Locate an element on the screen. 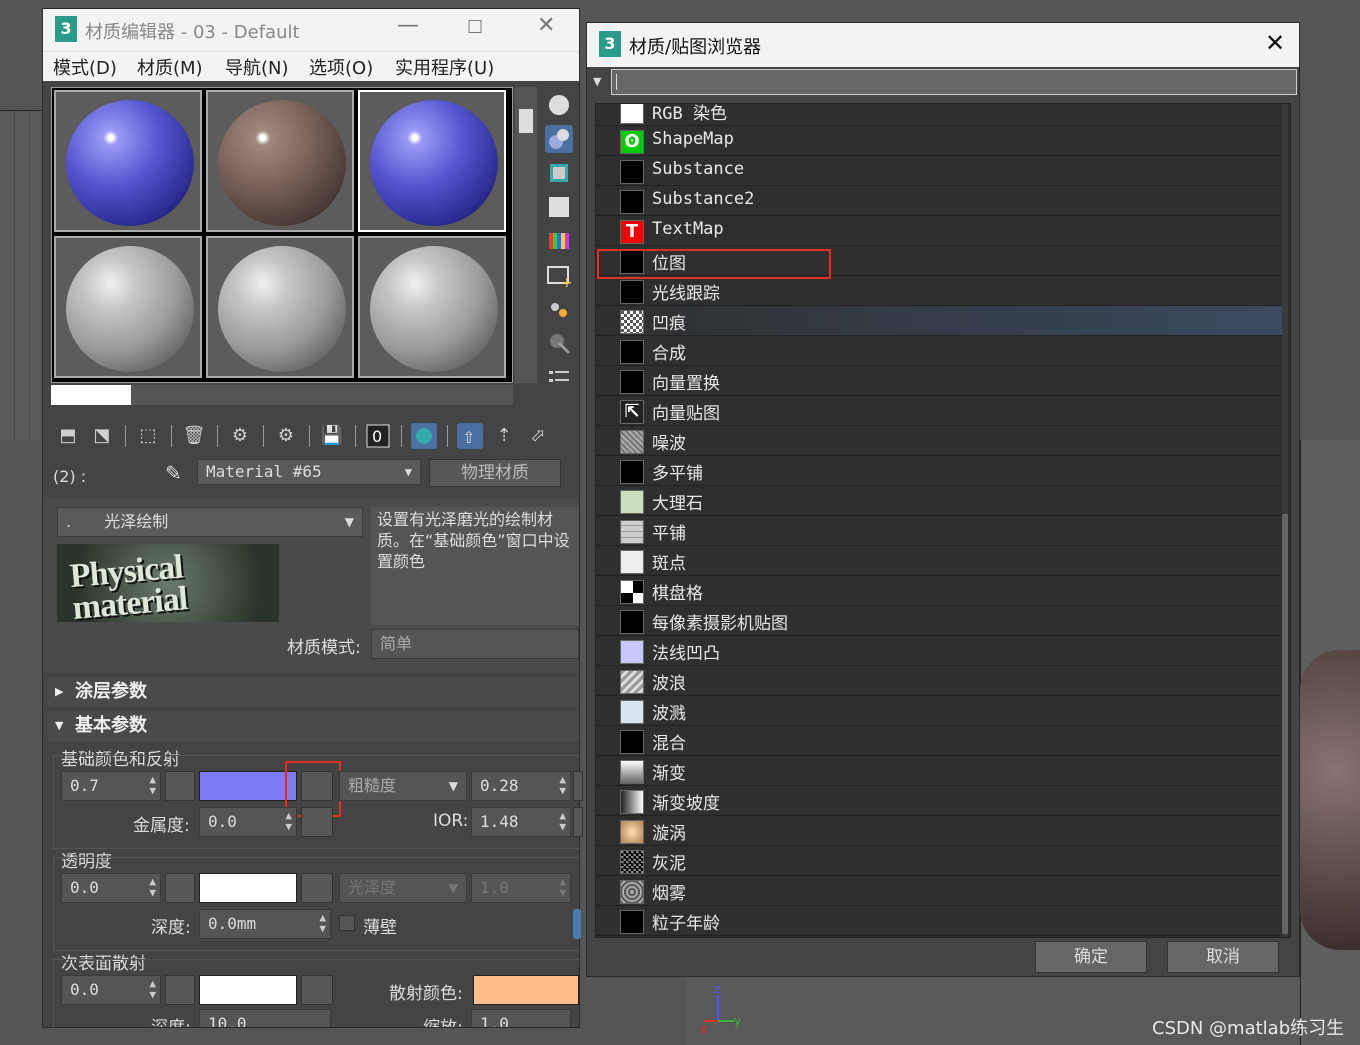  map-list-item: ʘ ShapeMap is located at coordinates (939, 141).